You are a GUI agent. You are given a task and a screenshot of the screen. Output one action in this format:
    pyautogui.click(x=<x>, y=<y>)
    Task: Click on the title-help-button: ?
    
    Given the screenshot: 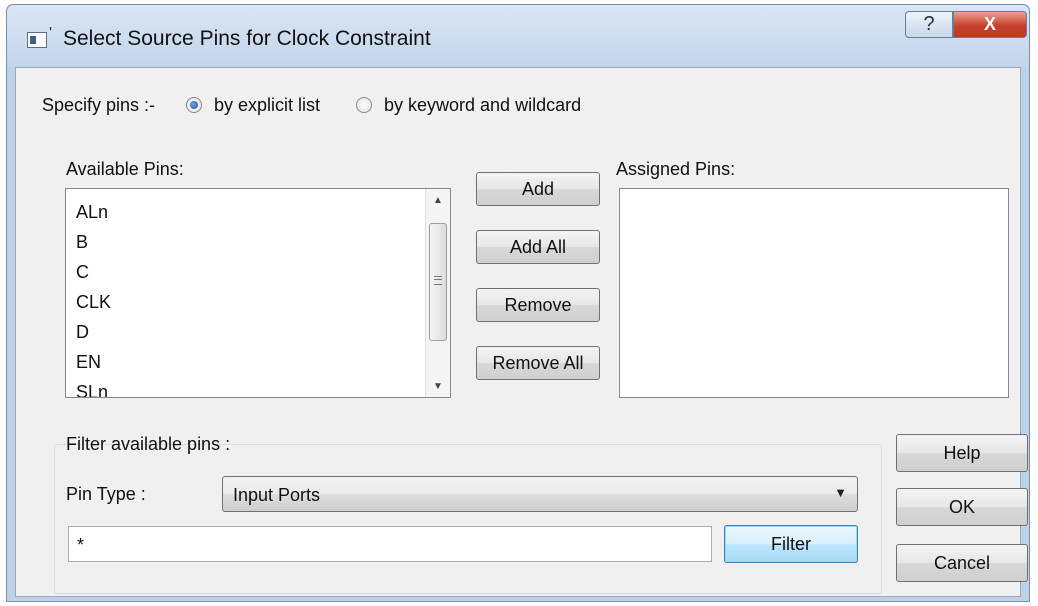 What is the action you would take?
    pyautogui.click(x=929, y=24)
    